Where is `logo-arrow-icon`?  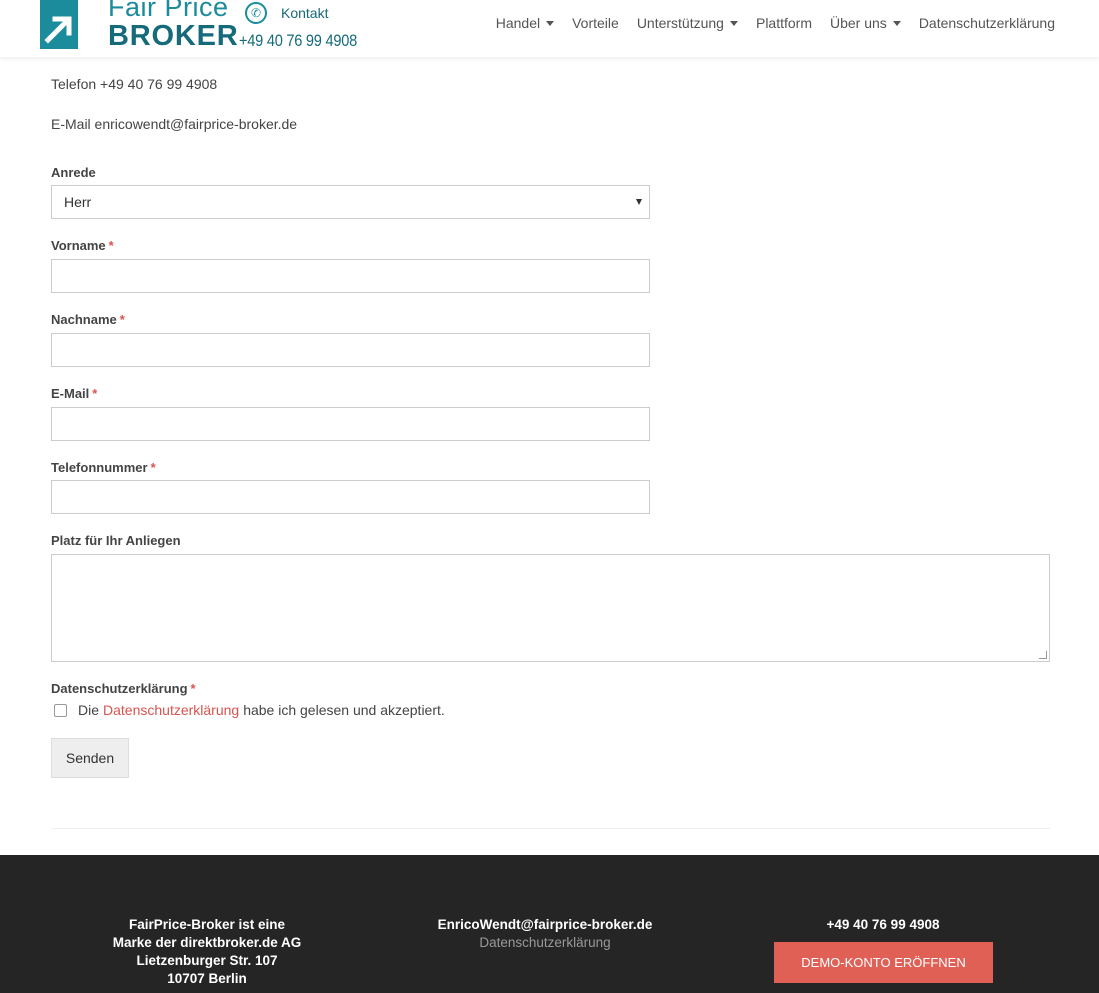 logo-arrow-icon is located at coordinates (59, 25).